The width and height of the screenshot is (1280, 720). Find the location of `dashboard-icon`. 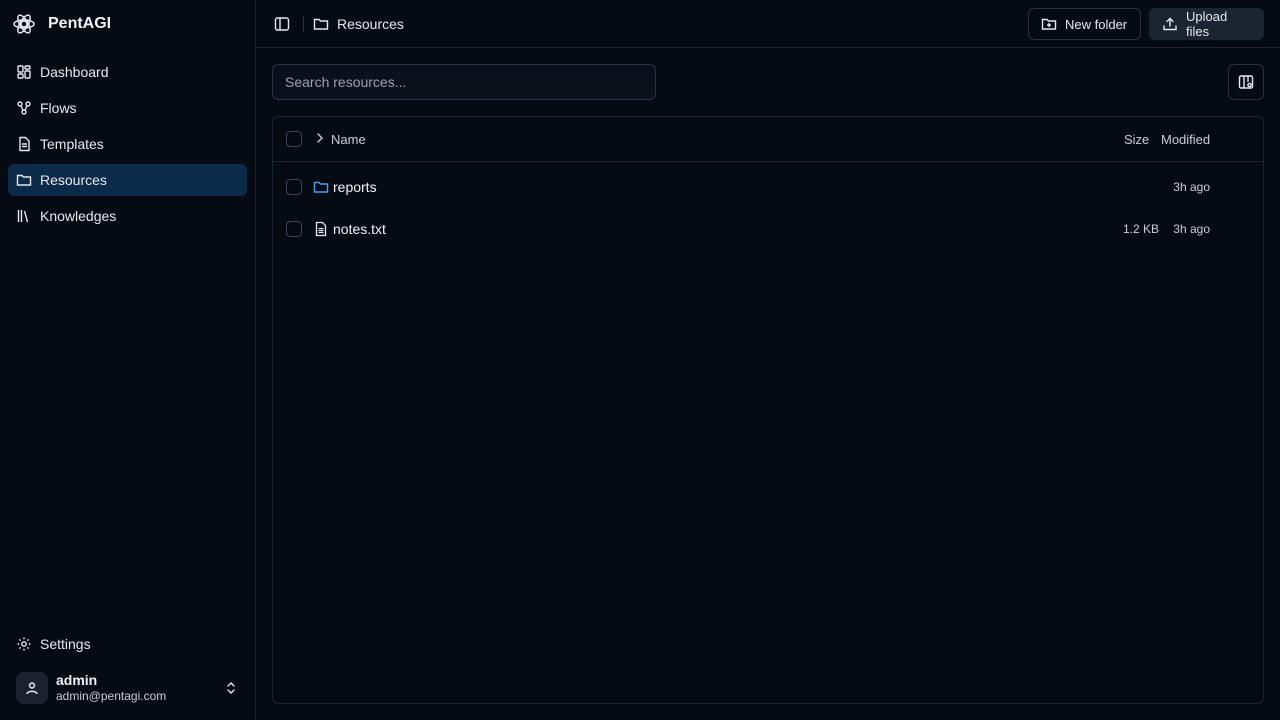

dashboard-icon is located at coordinates (24, 72).